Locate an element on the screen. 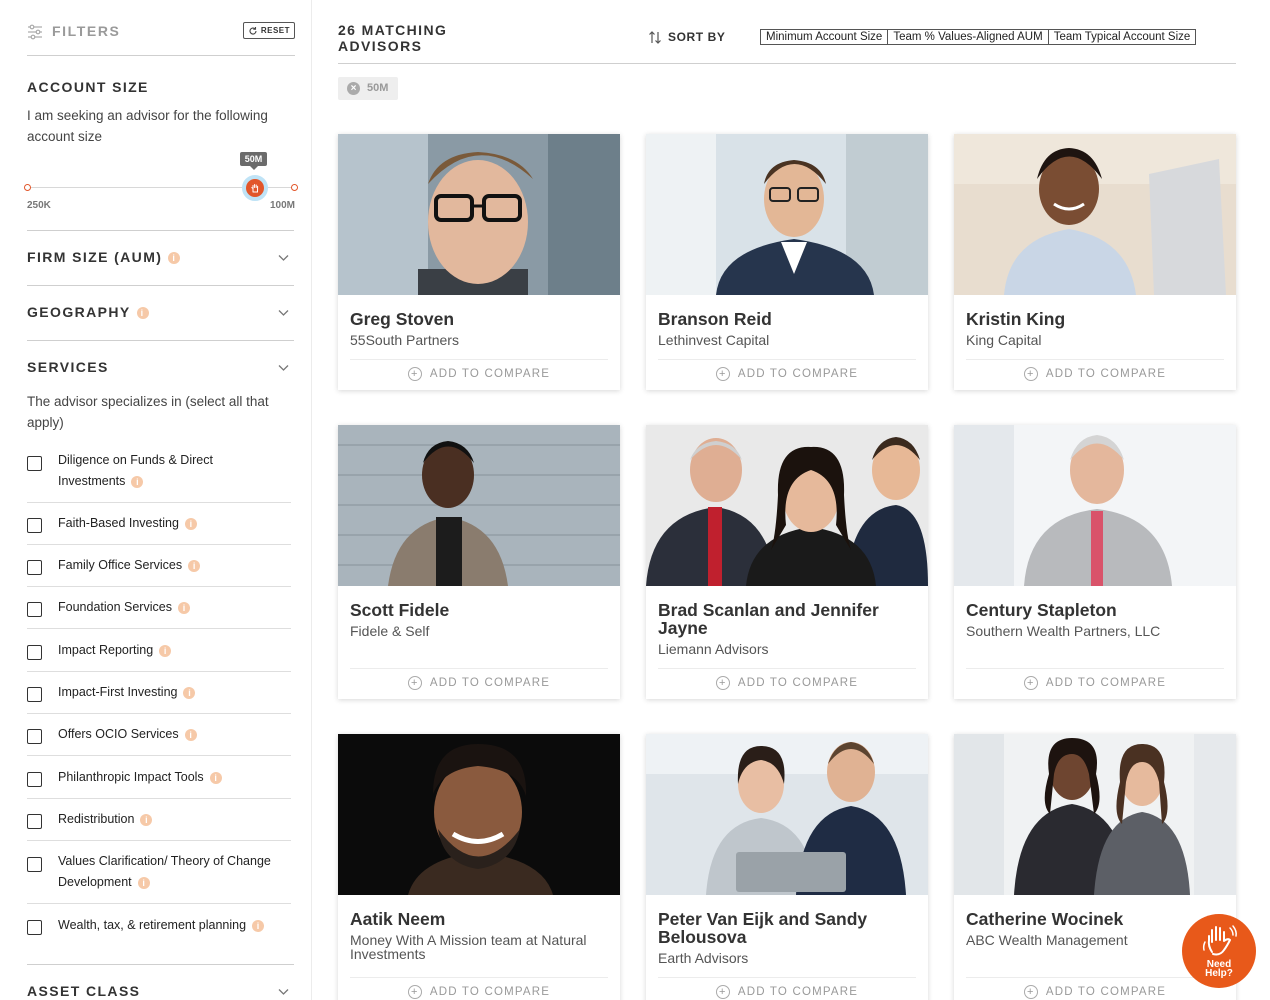 The height and width of the screenshot is (1000, 1270). service-option: Family Office Services i is located at coordinates (159, 570).